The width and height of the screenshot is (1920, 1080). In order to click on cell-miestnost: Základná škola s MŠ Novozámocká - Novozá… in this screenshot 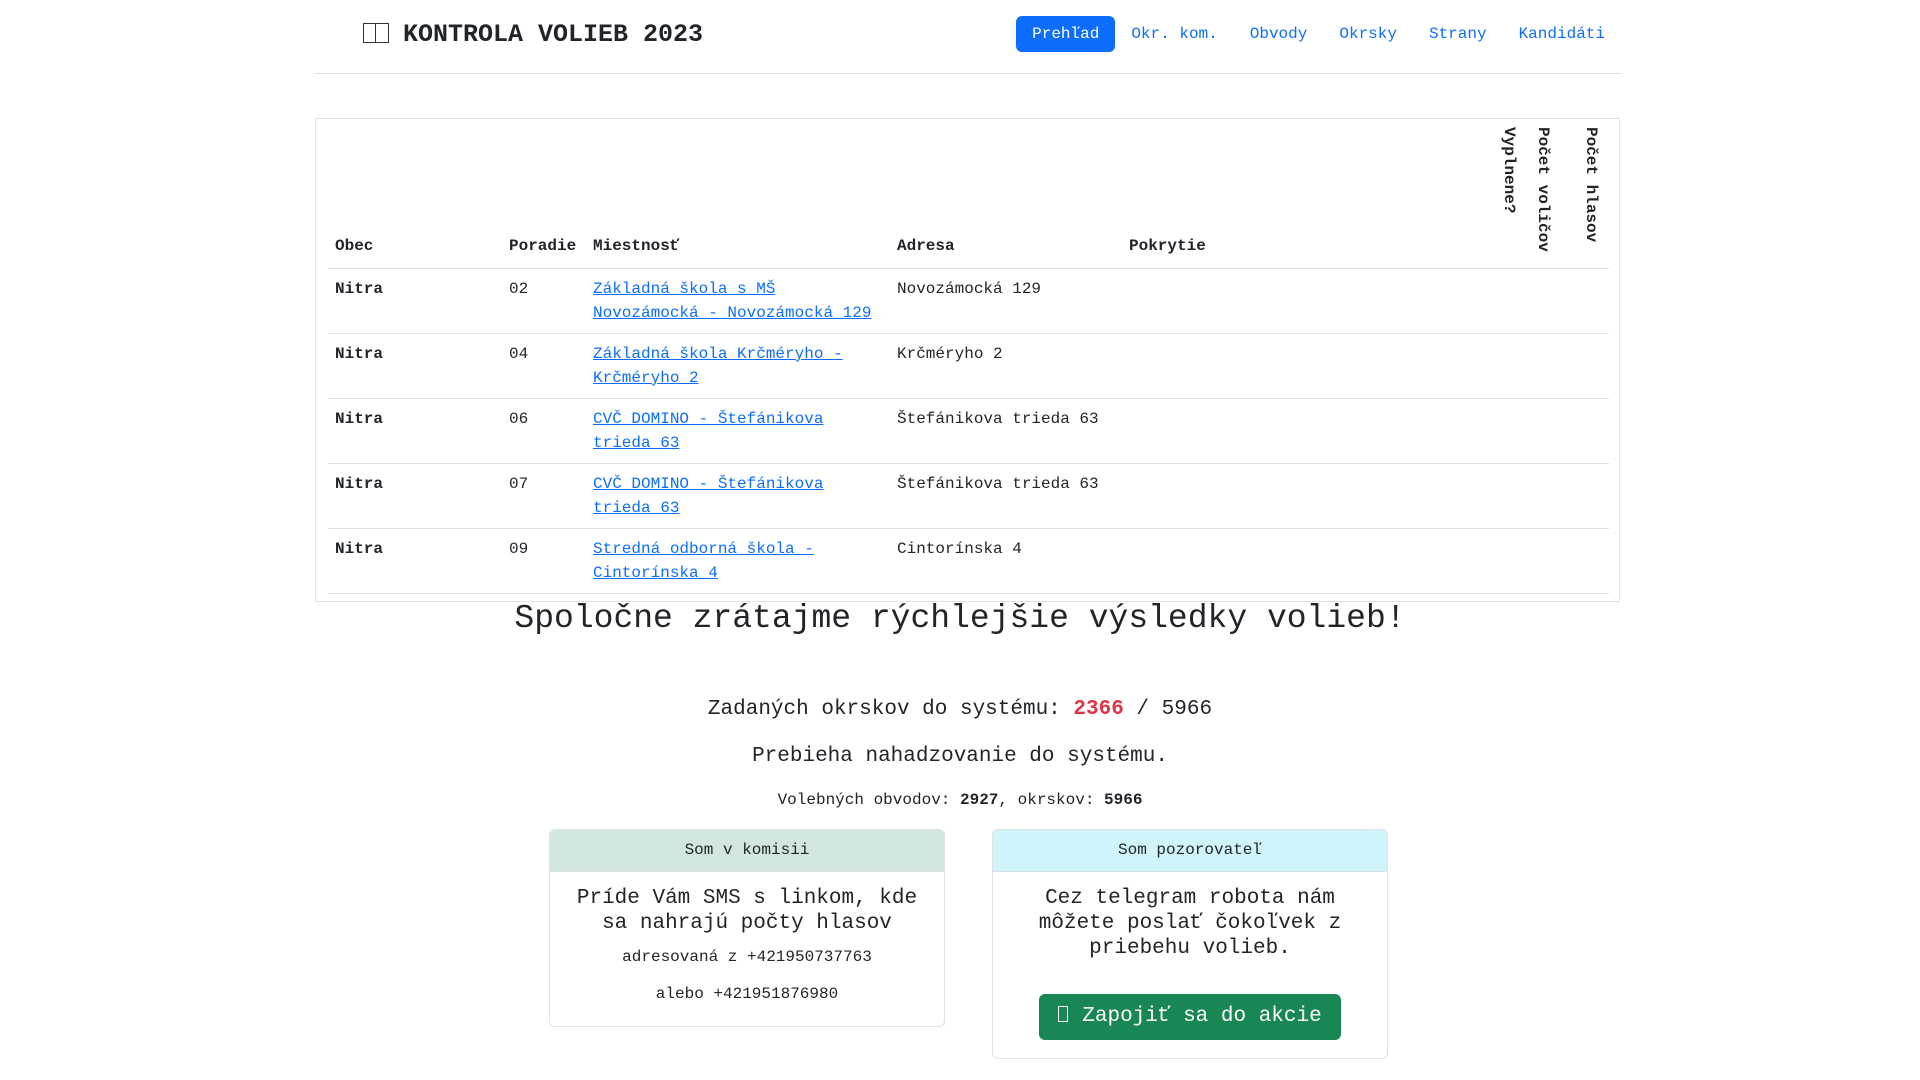, I will do `click(738, 301)`.